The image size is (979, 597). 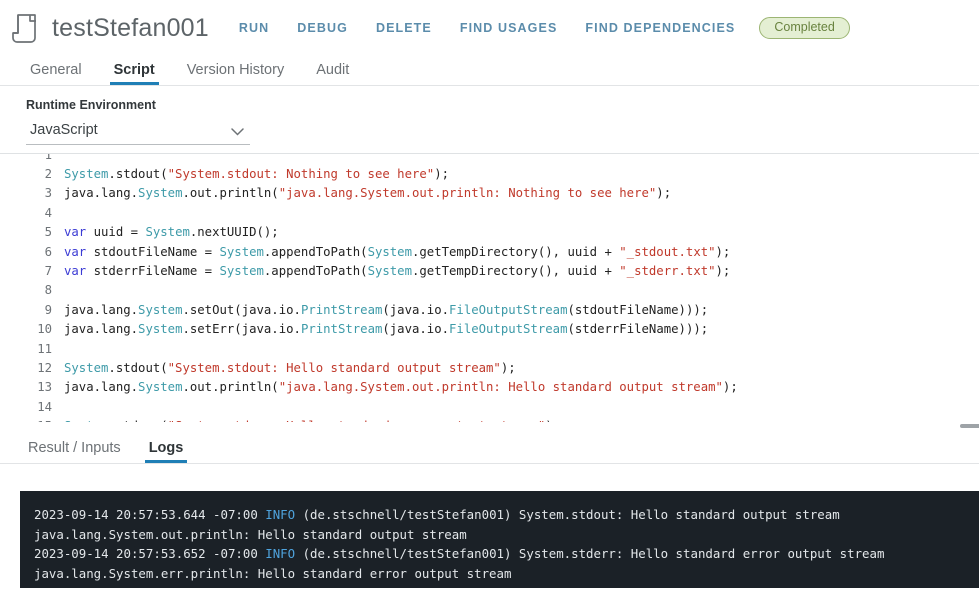 I want to click on status-badge: Completed, so click(x=804, y=28).